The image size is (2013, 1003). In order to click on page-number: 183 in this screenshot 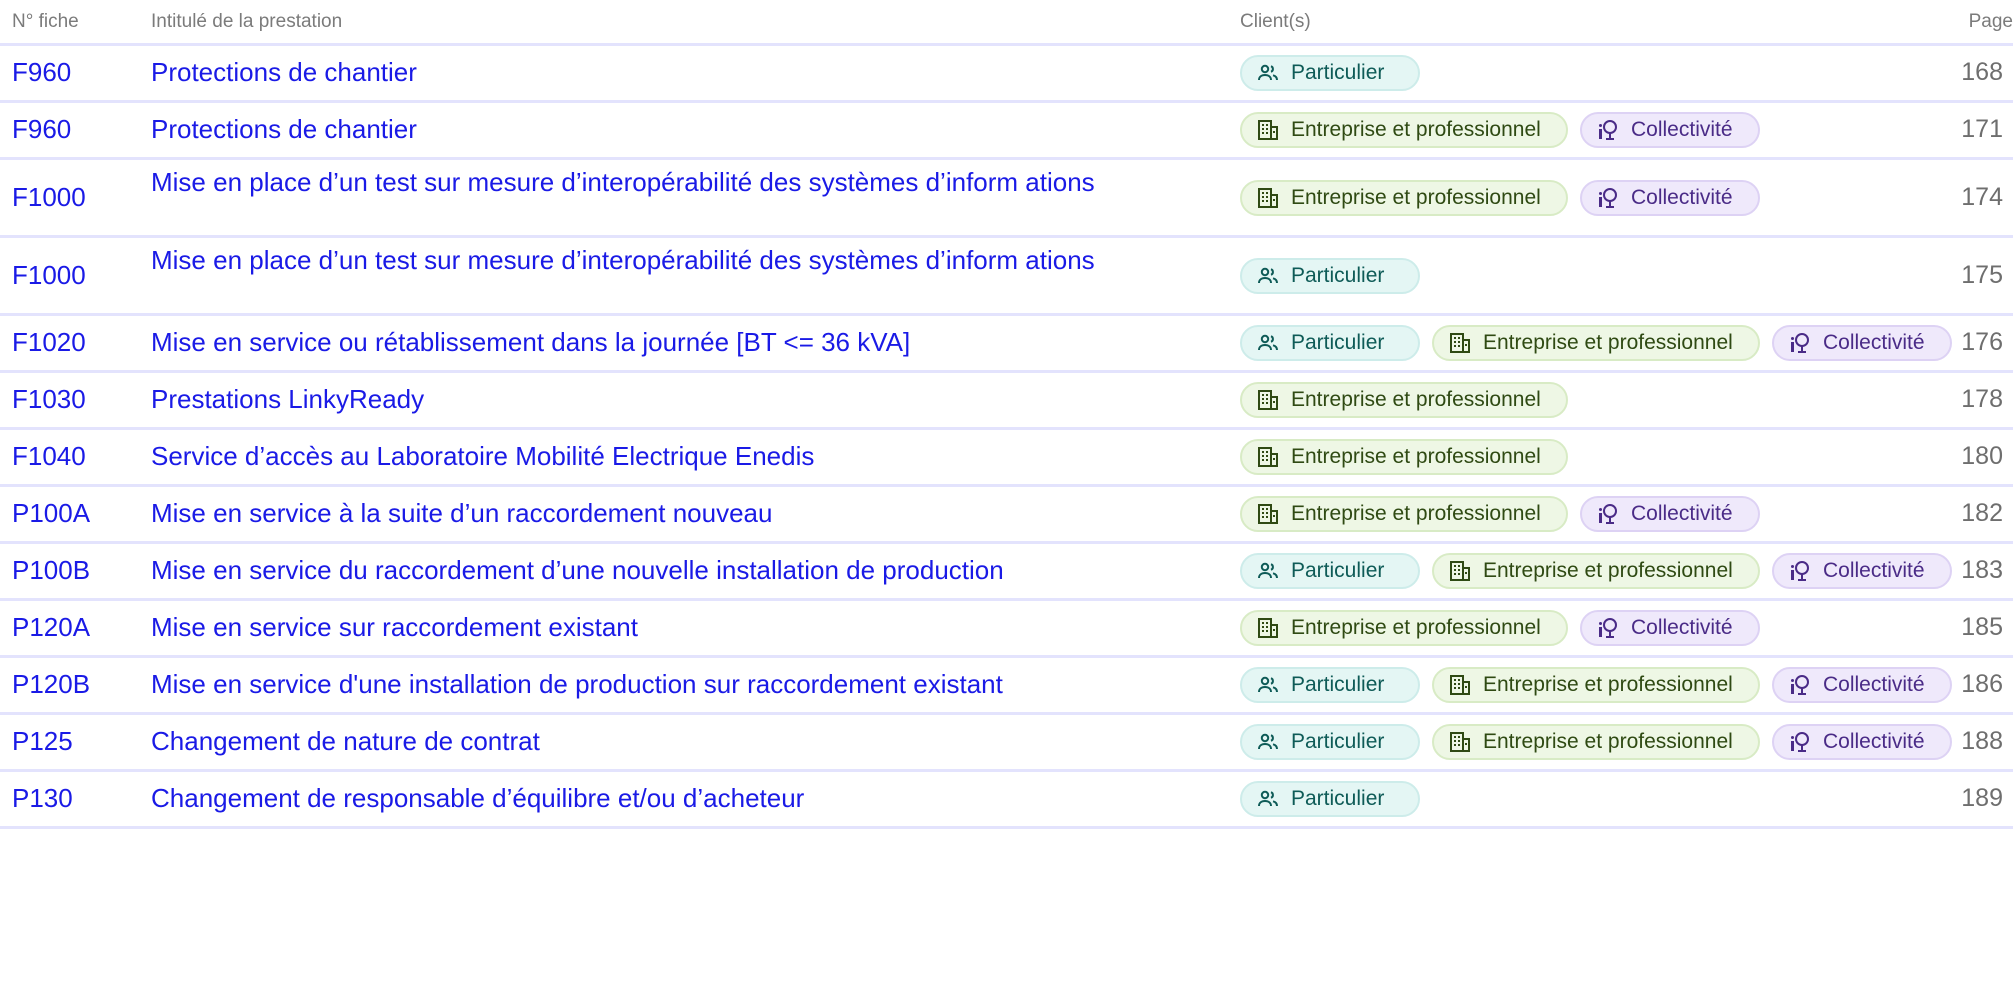, I will do `click(1982, 570)`.